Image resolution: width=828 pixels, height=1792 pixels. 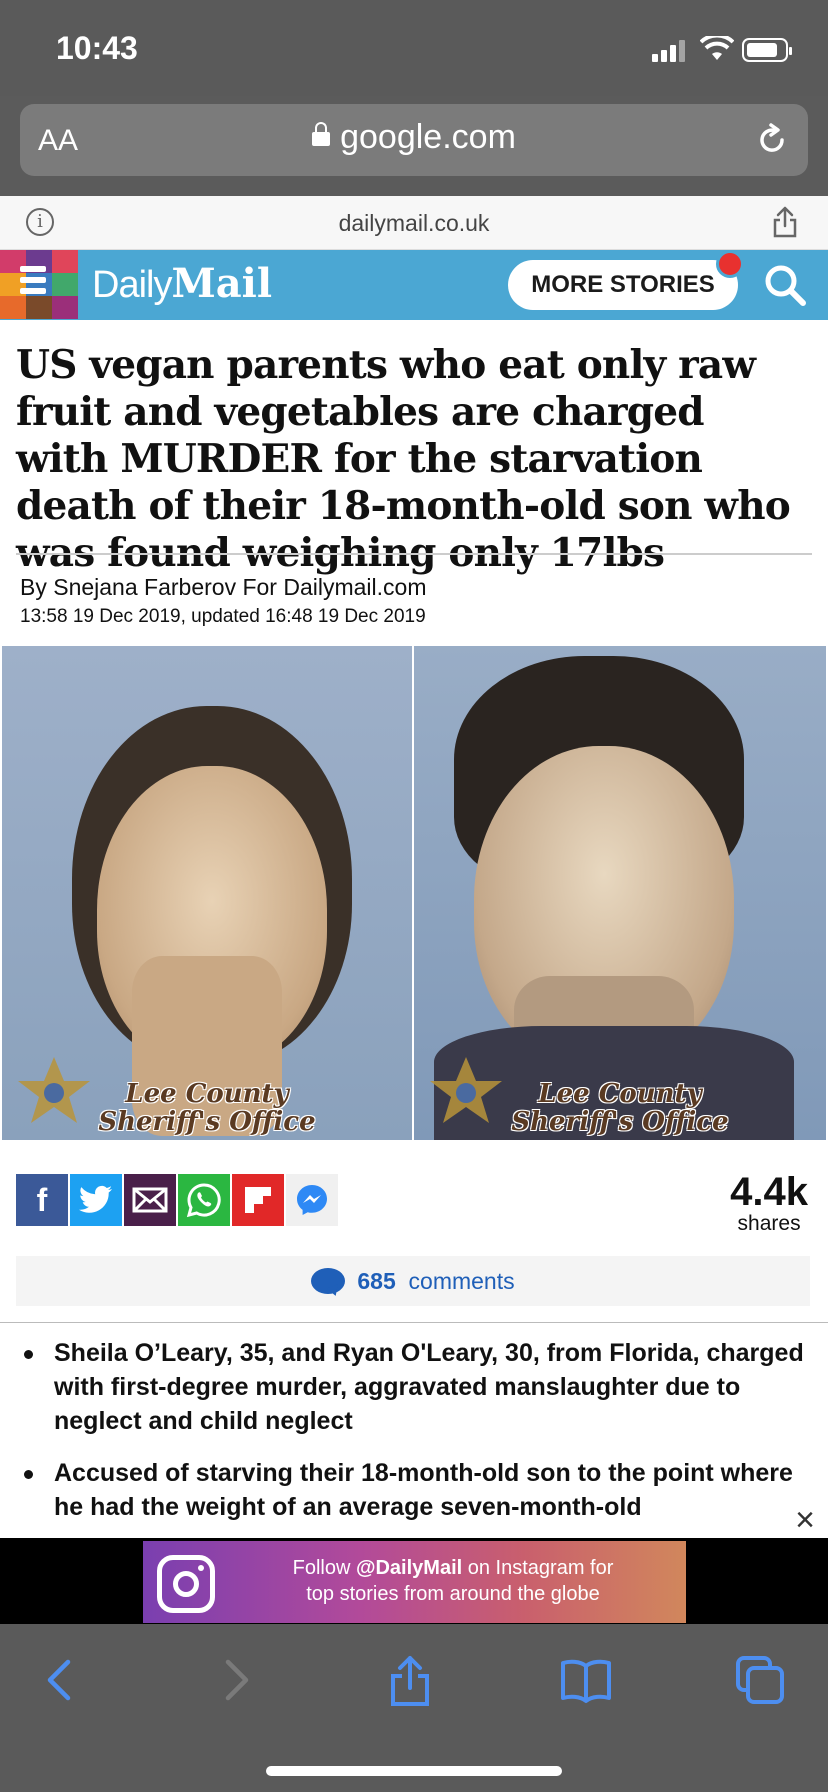 I want to click on shares-label: shares, so click(x=769, y=1223).